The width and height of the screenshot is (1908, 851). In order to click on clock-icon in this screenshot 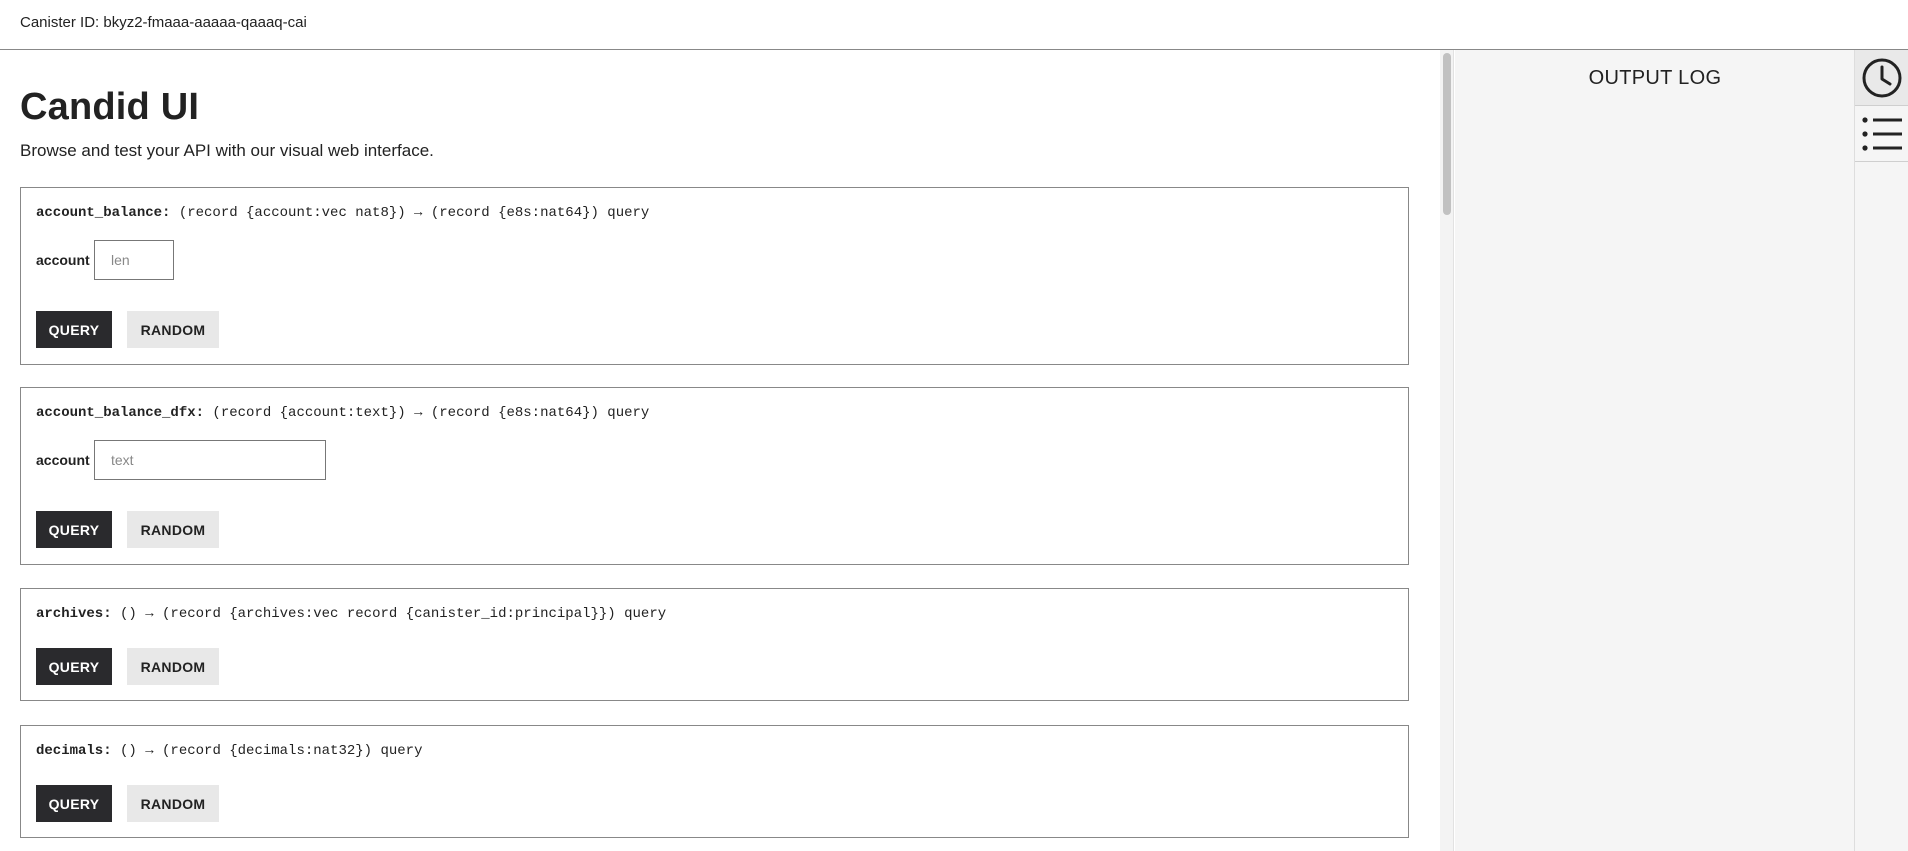, I will do `click(1882, 77)`.